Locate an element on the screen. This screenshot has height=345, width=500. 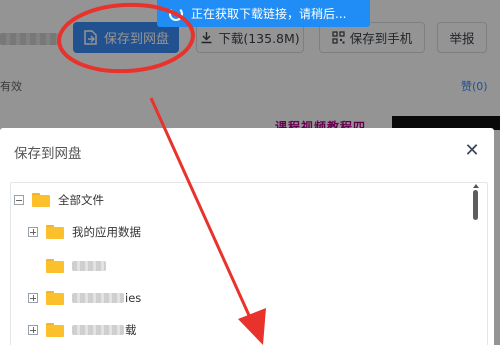
tree-node-label: ies is located at coordinates (133, 298).